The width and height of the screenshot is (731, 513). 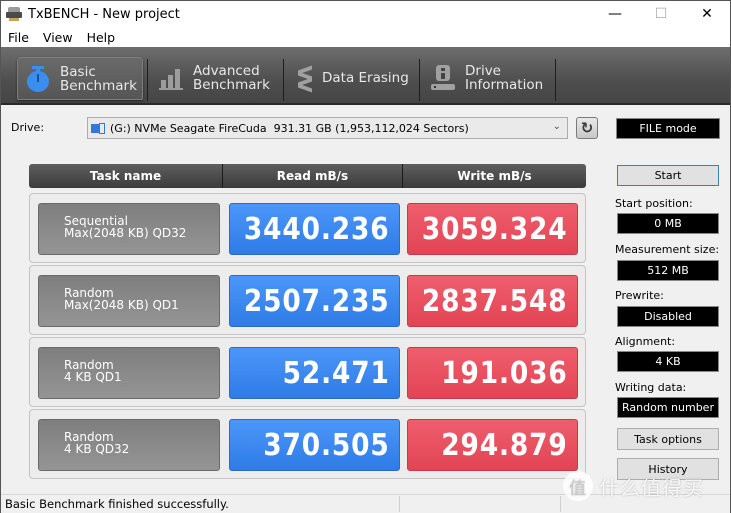 I want to click on read-value: 52.471, so click(x=314, y=373).